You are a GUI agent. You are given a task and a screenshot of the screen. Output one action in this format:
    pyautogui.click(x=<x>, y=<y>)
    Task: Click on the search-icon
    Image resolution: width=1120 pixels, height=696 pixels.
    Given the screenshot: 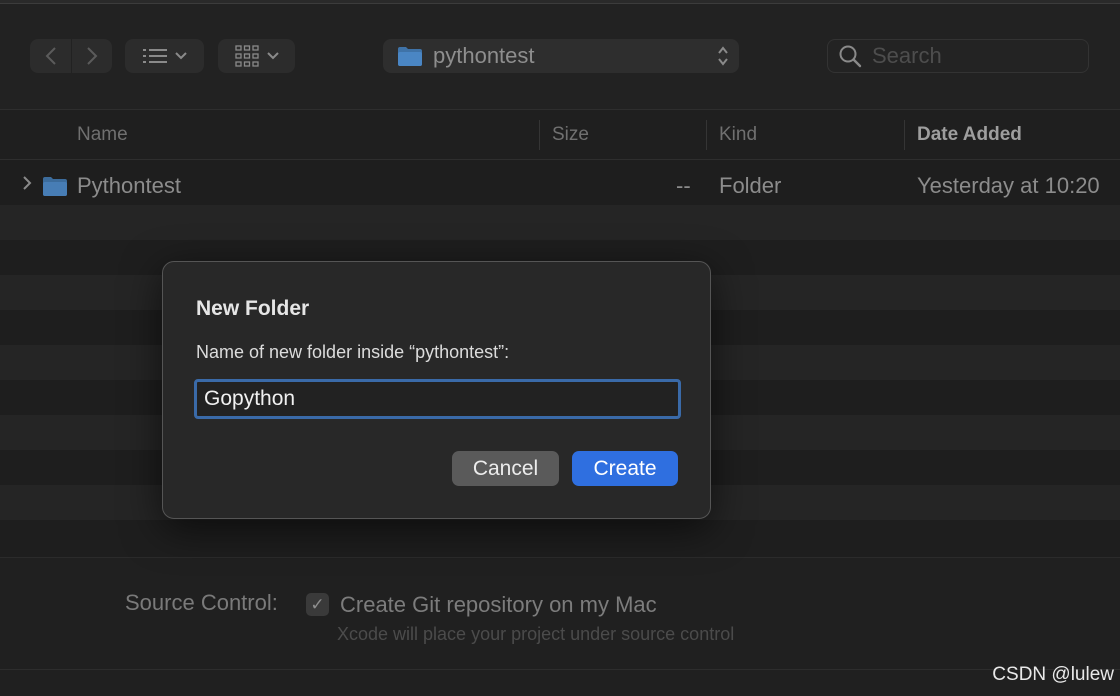 What is the action you would take?
    pyautogui.click(x=850, y=56)
    